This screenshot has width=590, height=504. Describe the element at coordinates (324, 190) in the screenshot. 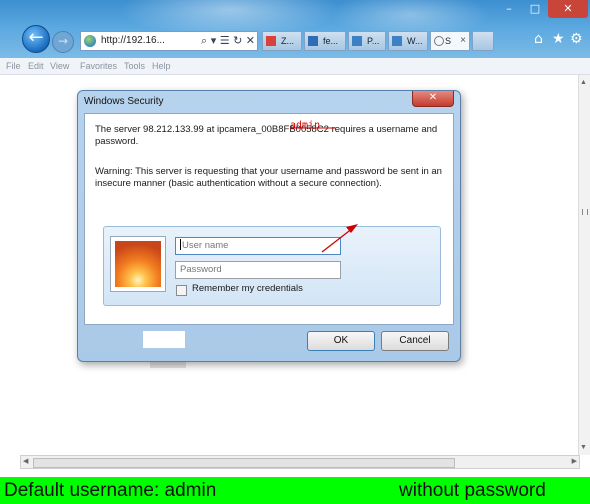

I see `annotation-arrow` at that location.